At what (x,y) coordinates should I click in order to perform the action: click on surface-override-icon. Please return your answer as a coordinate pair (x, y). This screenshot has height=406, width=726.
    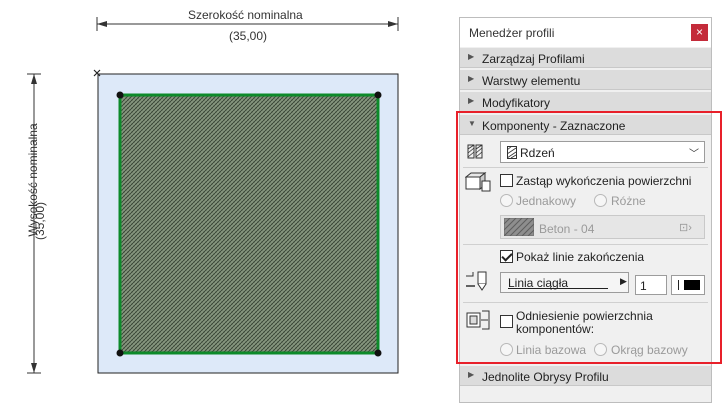
    Looking at the image, I should click on (478, 182).